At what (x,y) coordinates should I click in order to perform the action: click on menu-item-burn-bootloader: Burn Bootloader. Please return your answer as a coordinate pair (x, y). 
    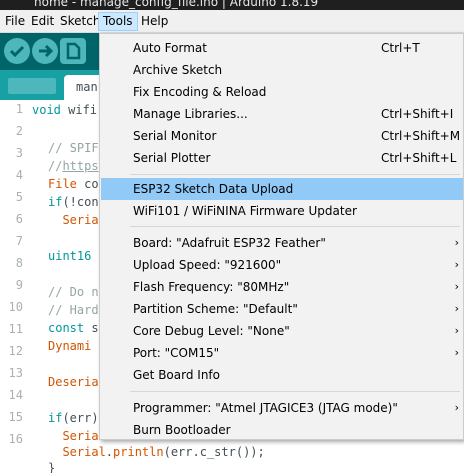
    Looking at the image, I should click on (282, 430).